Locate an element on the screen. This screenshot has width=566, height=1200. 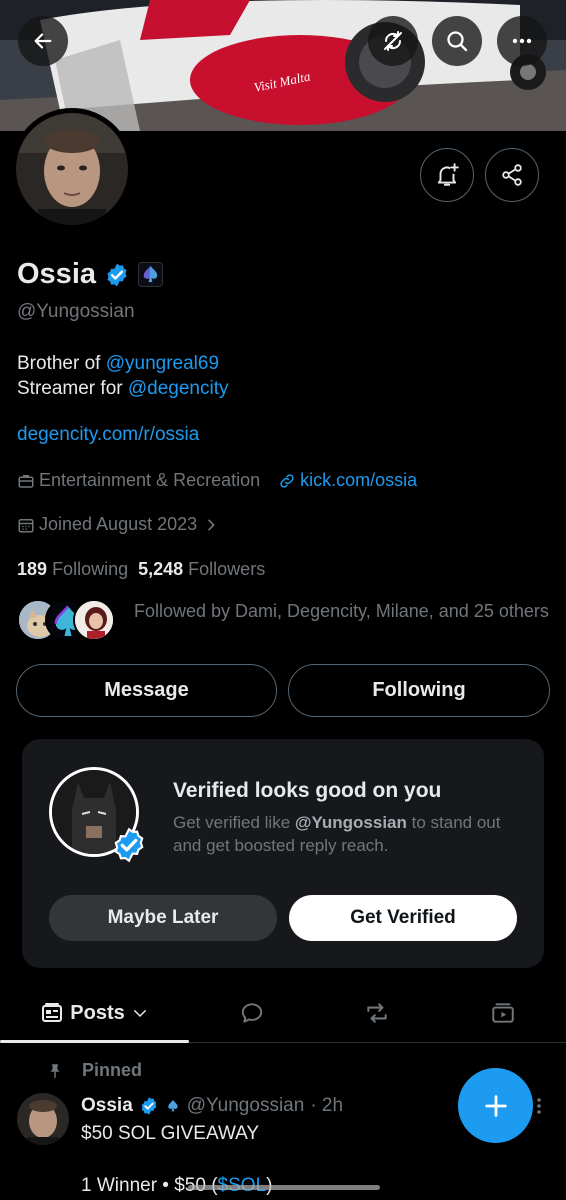
share-icon is located at coordinates (512, 175).